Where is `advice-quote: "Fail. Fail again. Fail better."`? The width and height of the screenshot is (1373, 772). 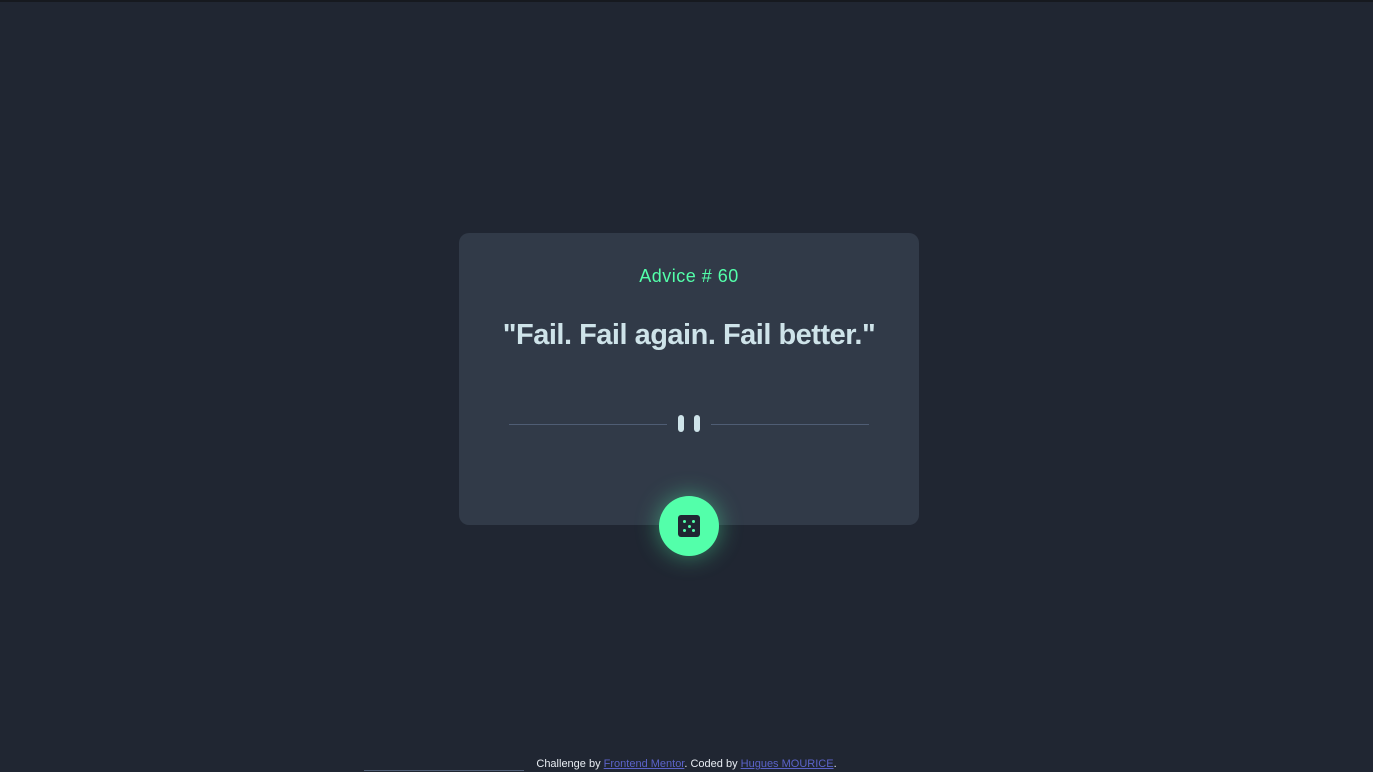 advice-quote: "Fail. Fail again. Fail better." is located at coordinates (689, 335).